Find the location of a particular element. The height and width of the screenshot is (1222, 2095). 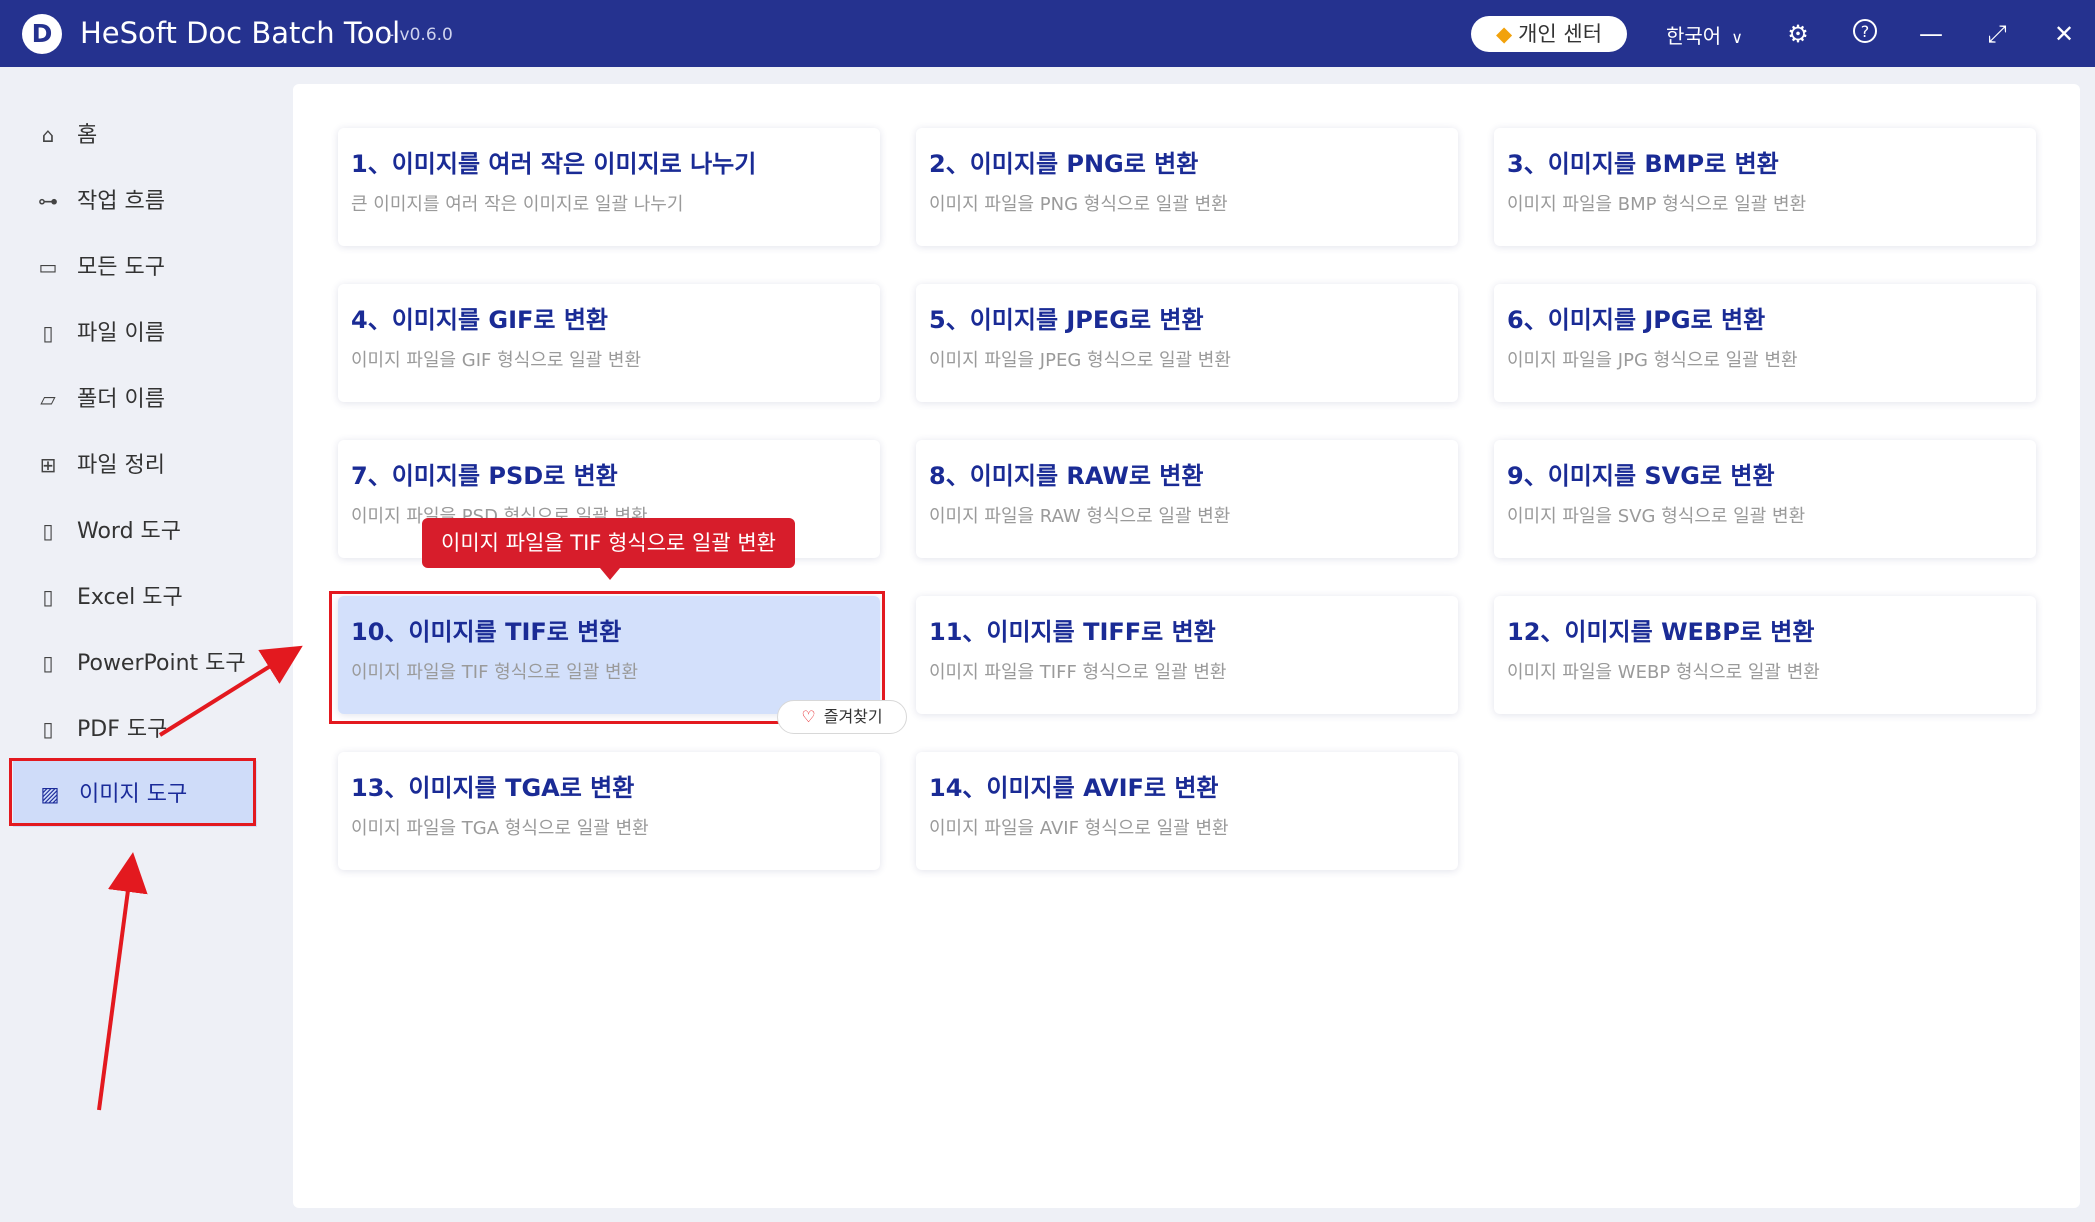

arrow-to-image-tools is located at coordinates (122, 981).